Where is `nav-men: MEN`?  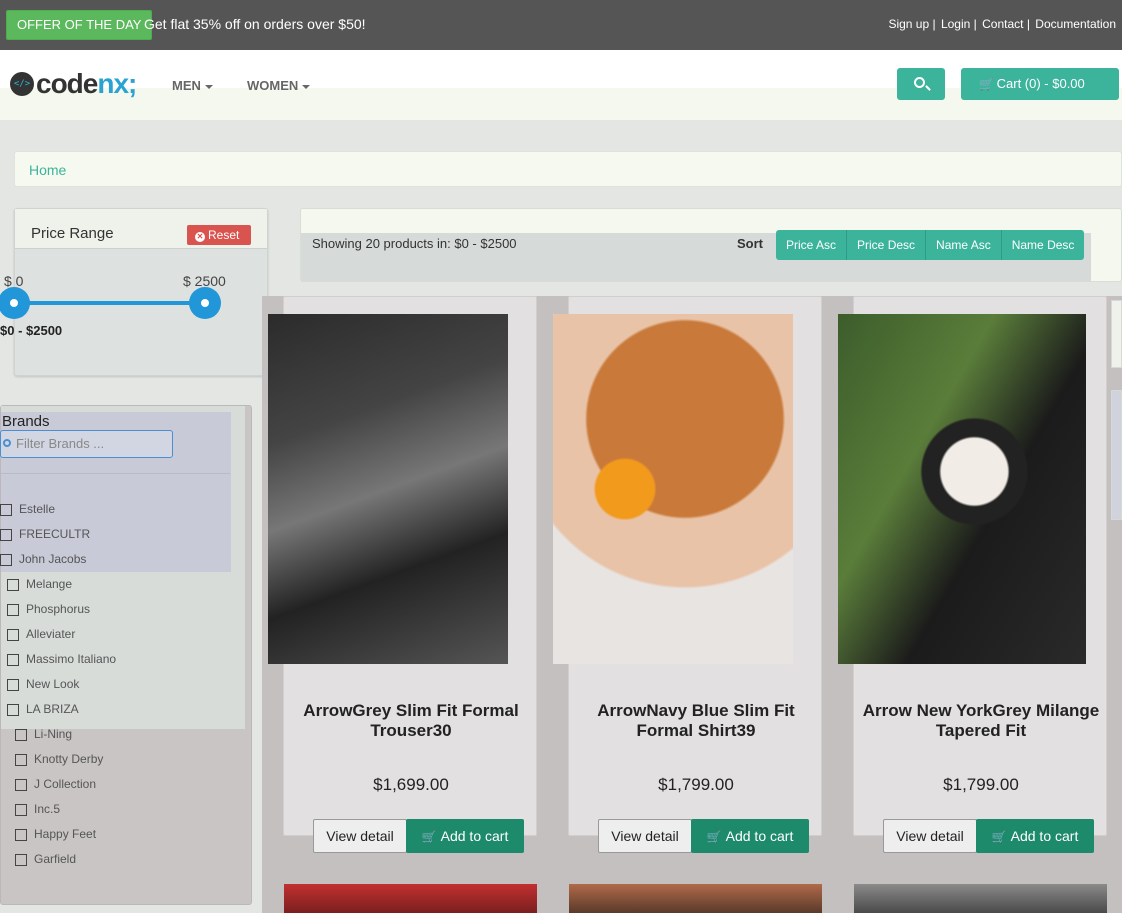
nav-men: MEN is located at coordinates (192, 85).